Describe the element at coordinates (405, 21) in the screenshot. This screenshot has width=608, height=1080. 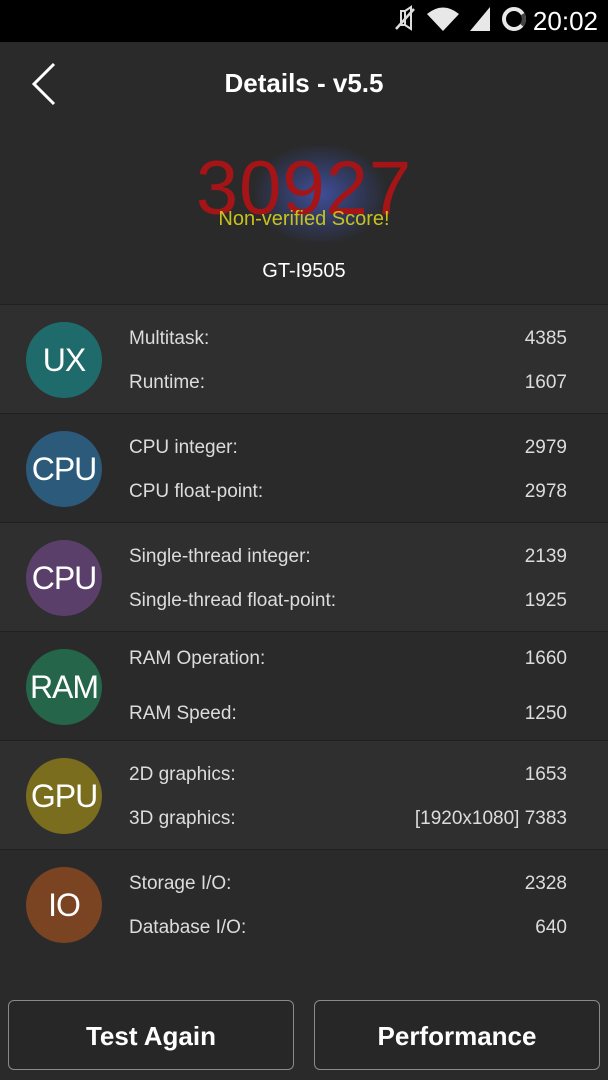
I see `mute-icon` at that location.